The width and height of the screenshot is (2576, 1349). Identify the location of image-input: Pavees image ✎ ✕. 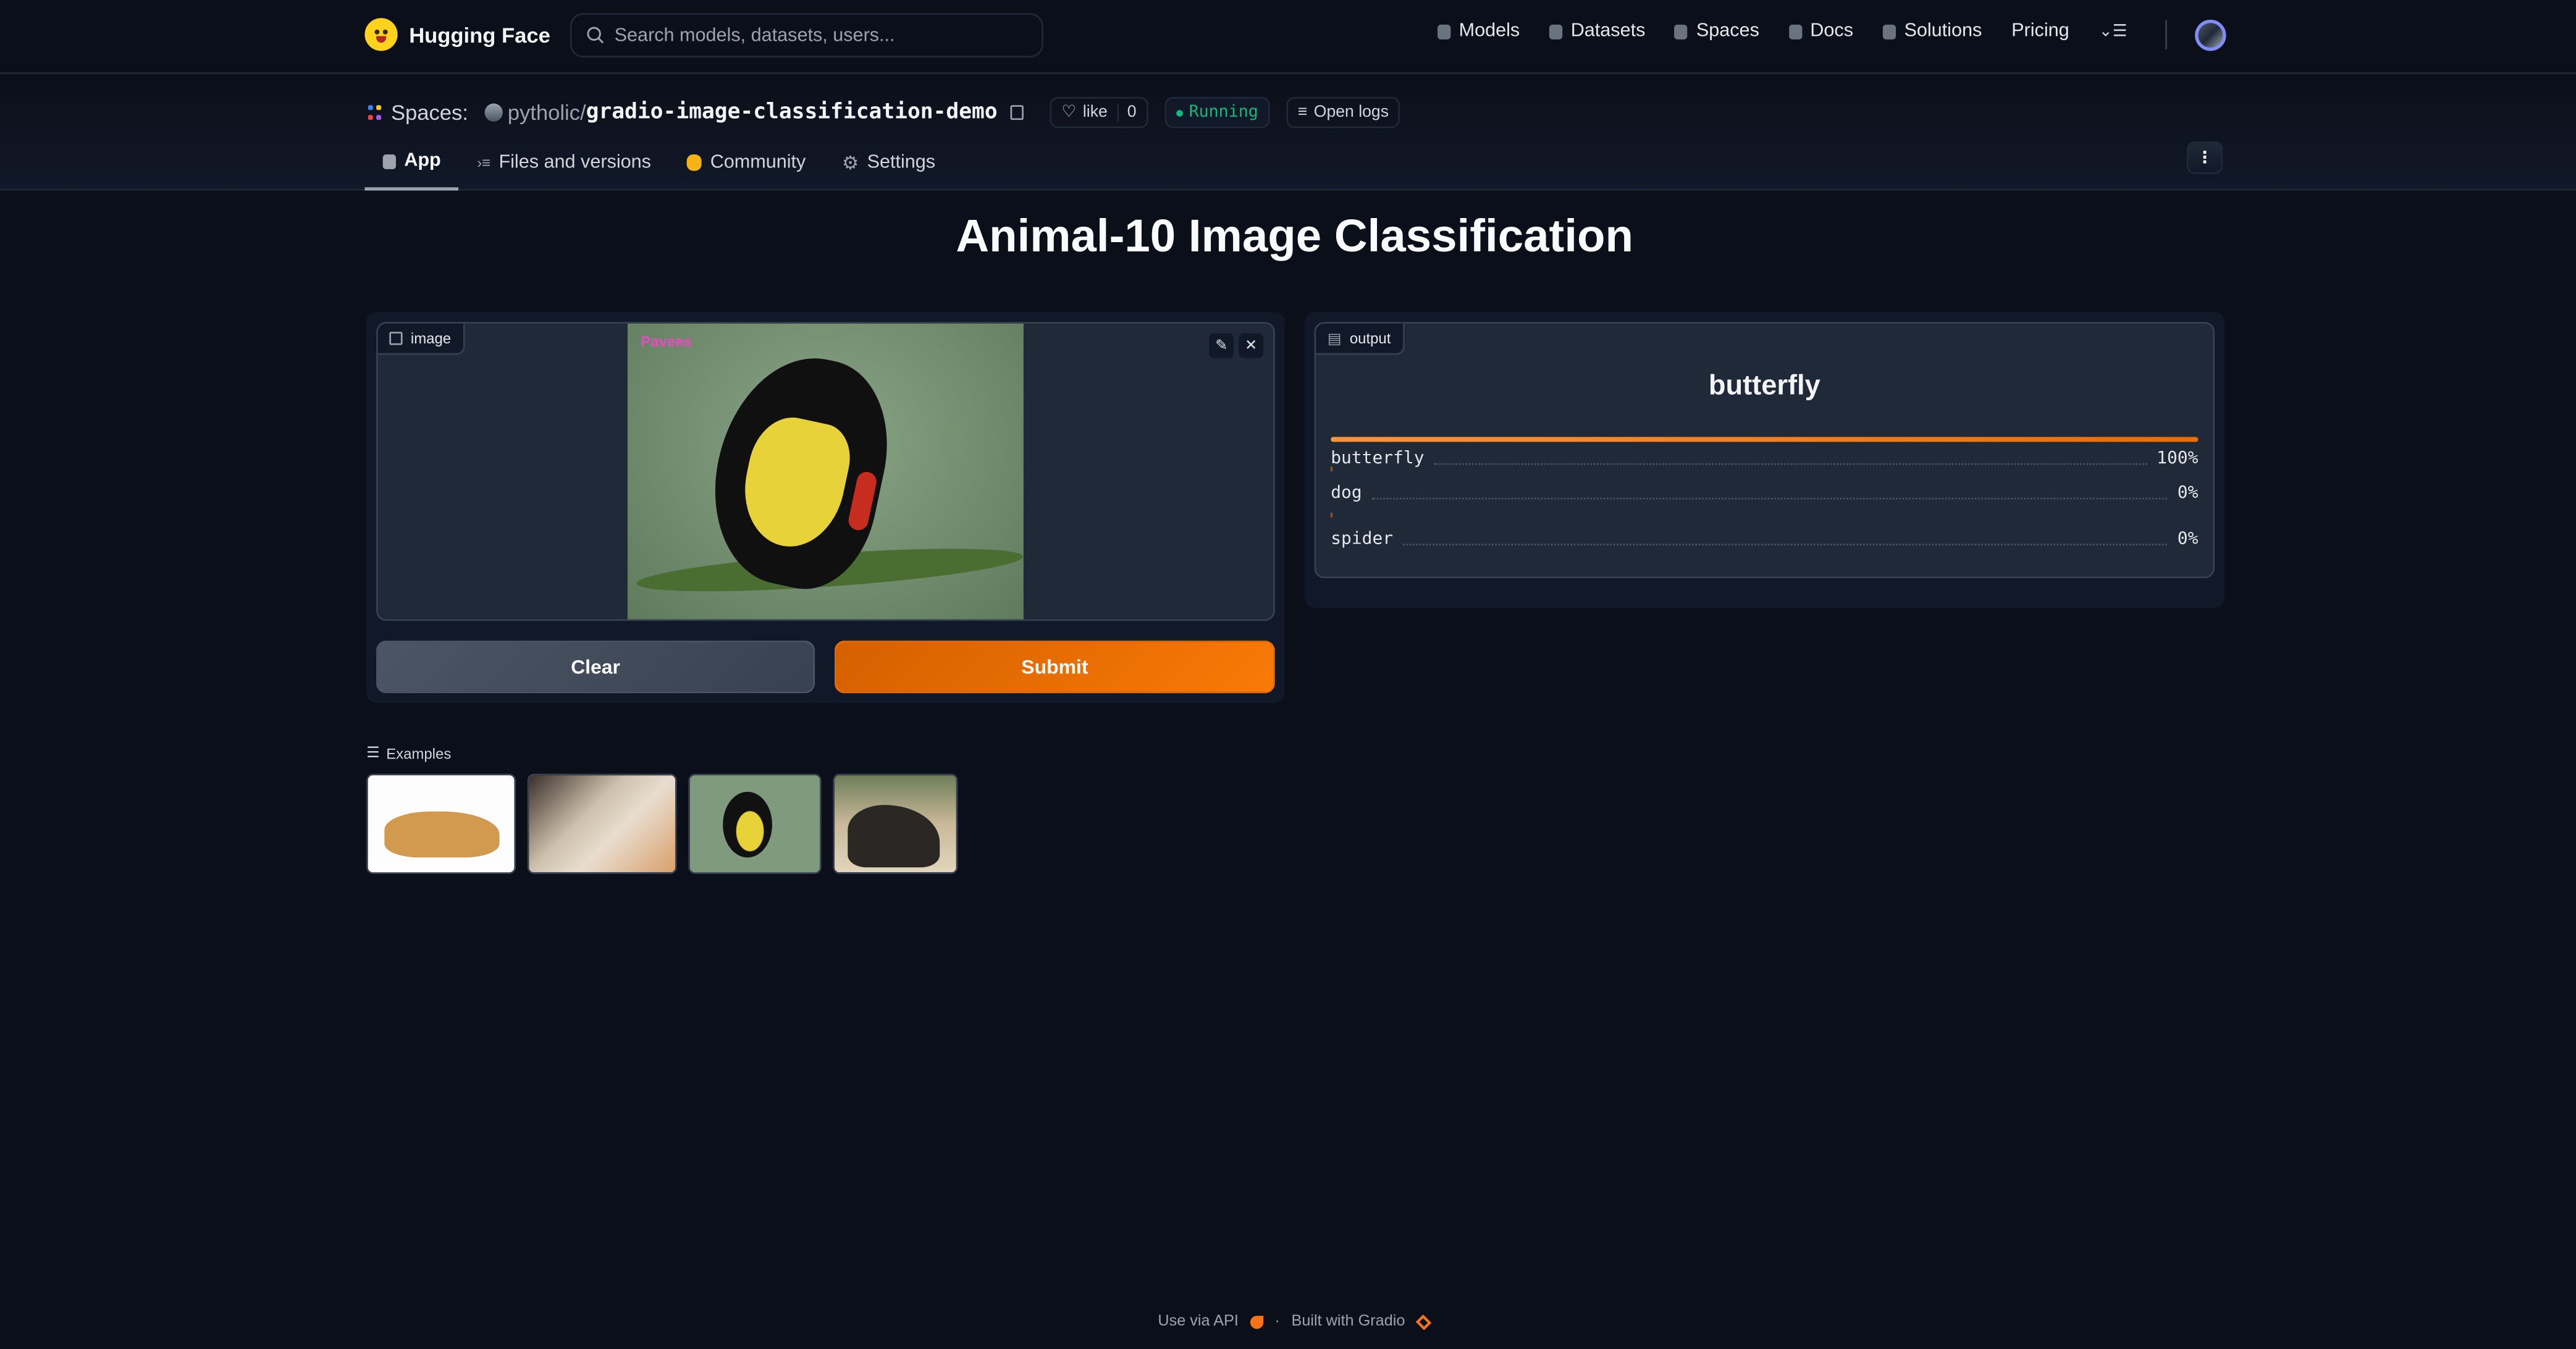
(825, 472).